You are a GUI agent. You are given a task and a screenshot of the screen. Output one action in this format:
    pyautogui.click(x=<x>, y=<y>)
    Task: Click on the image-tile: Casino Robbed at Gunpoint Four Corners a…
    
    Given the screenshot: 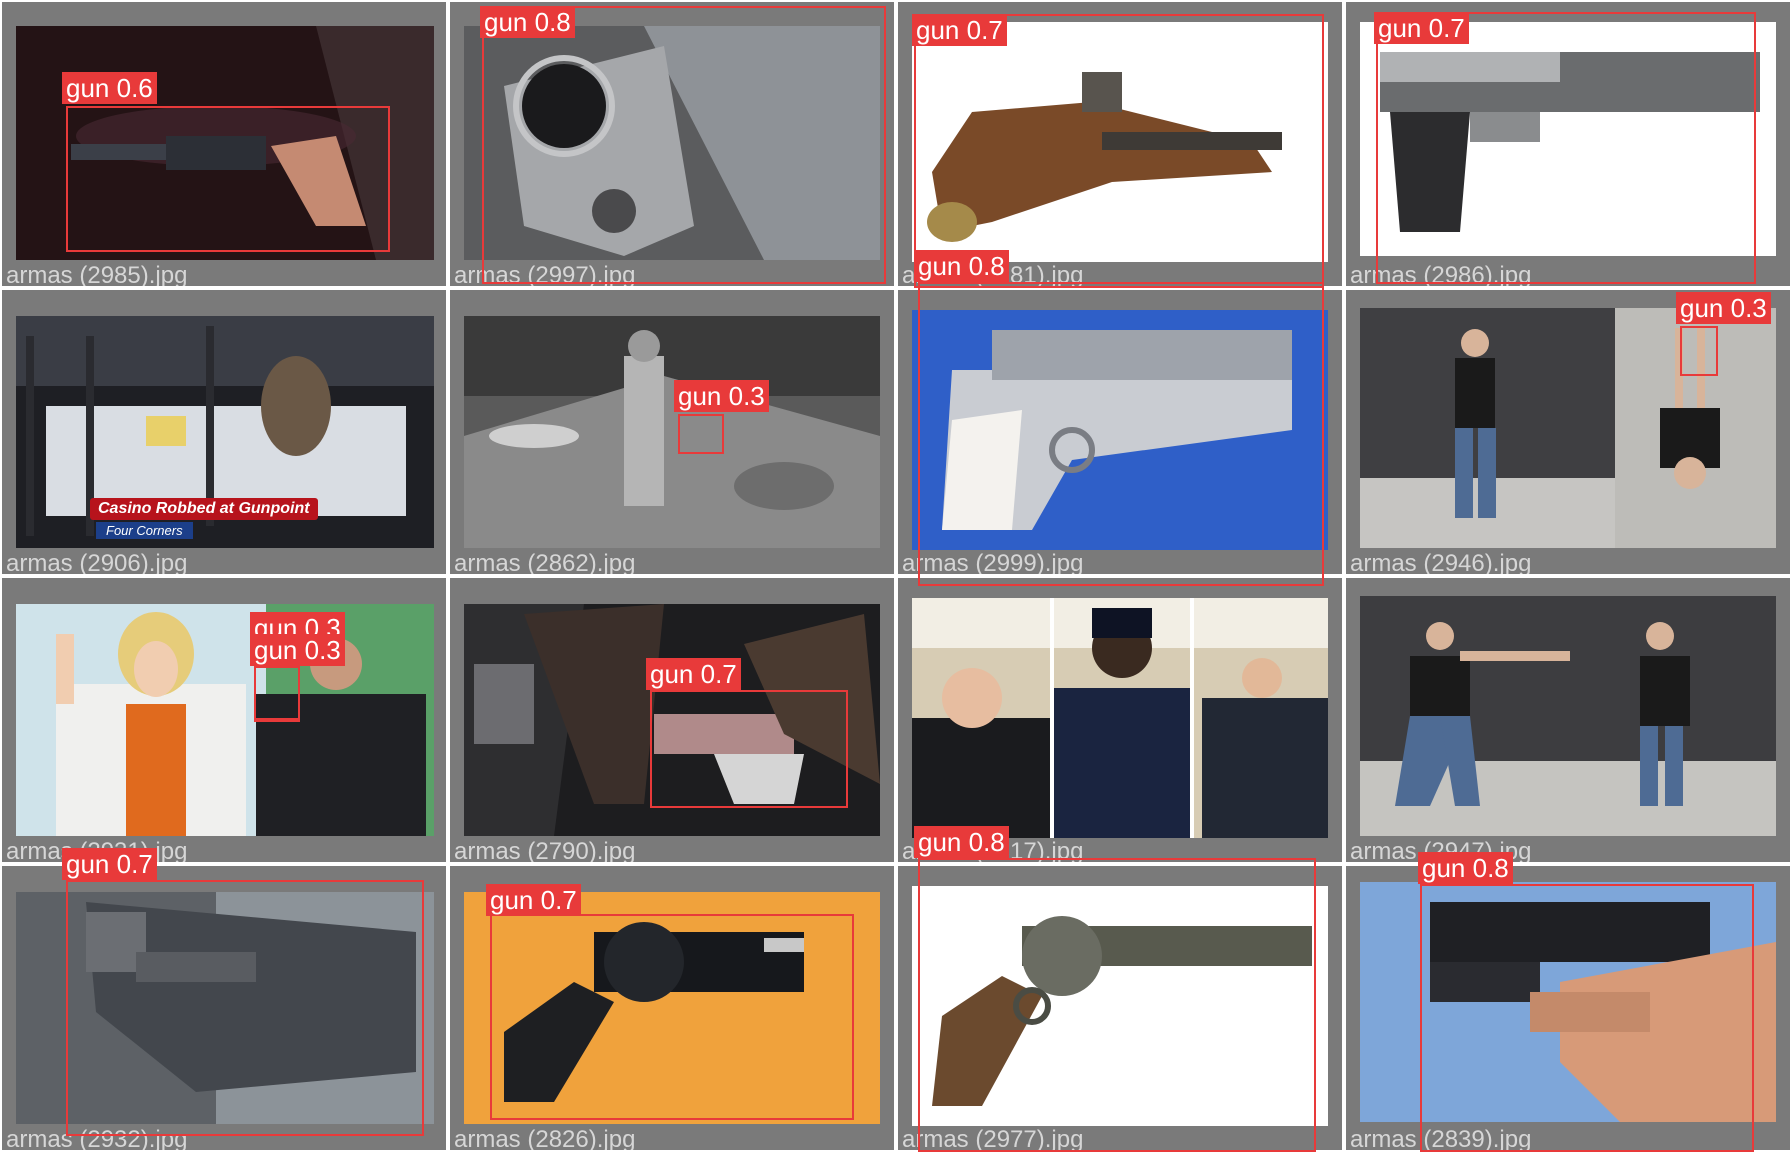 What is the action you would take?
    pyautogui.click(x=224, y=432)
    